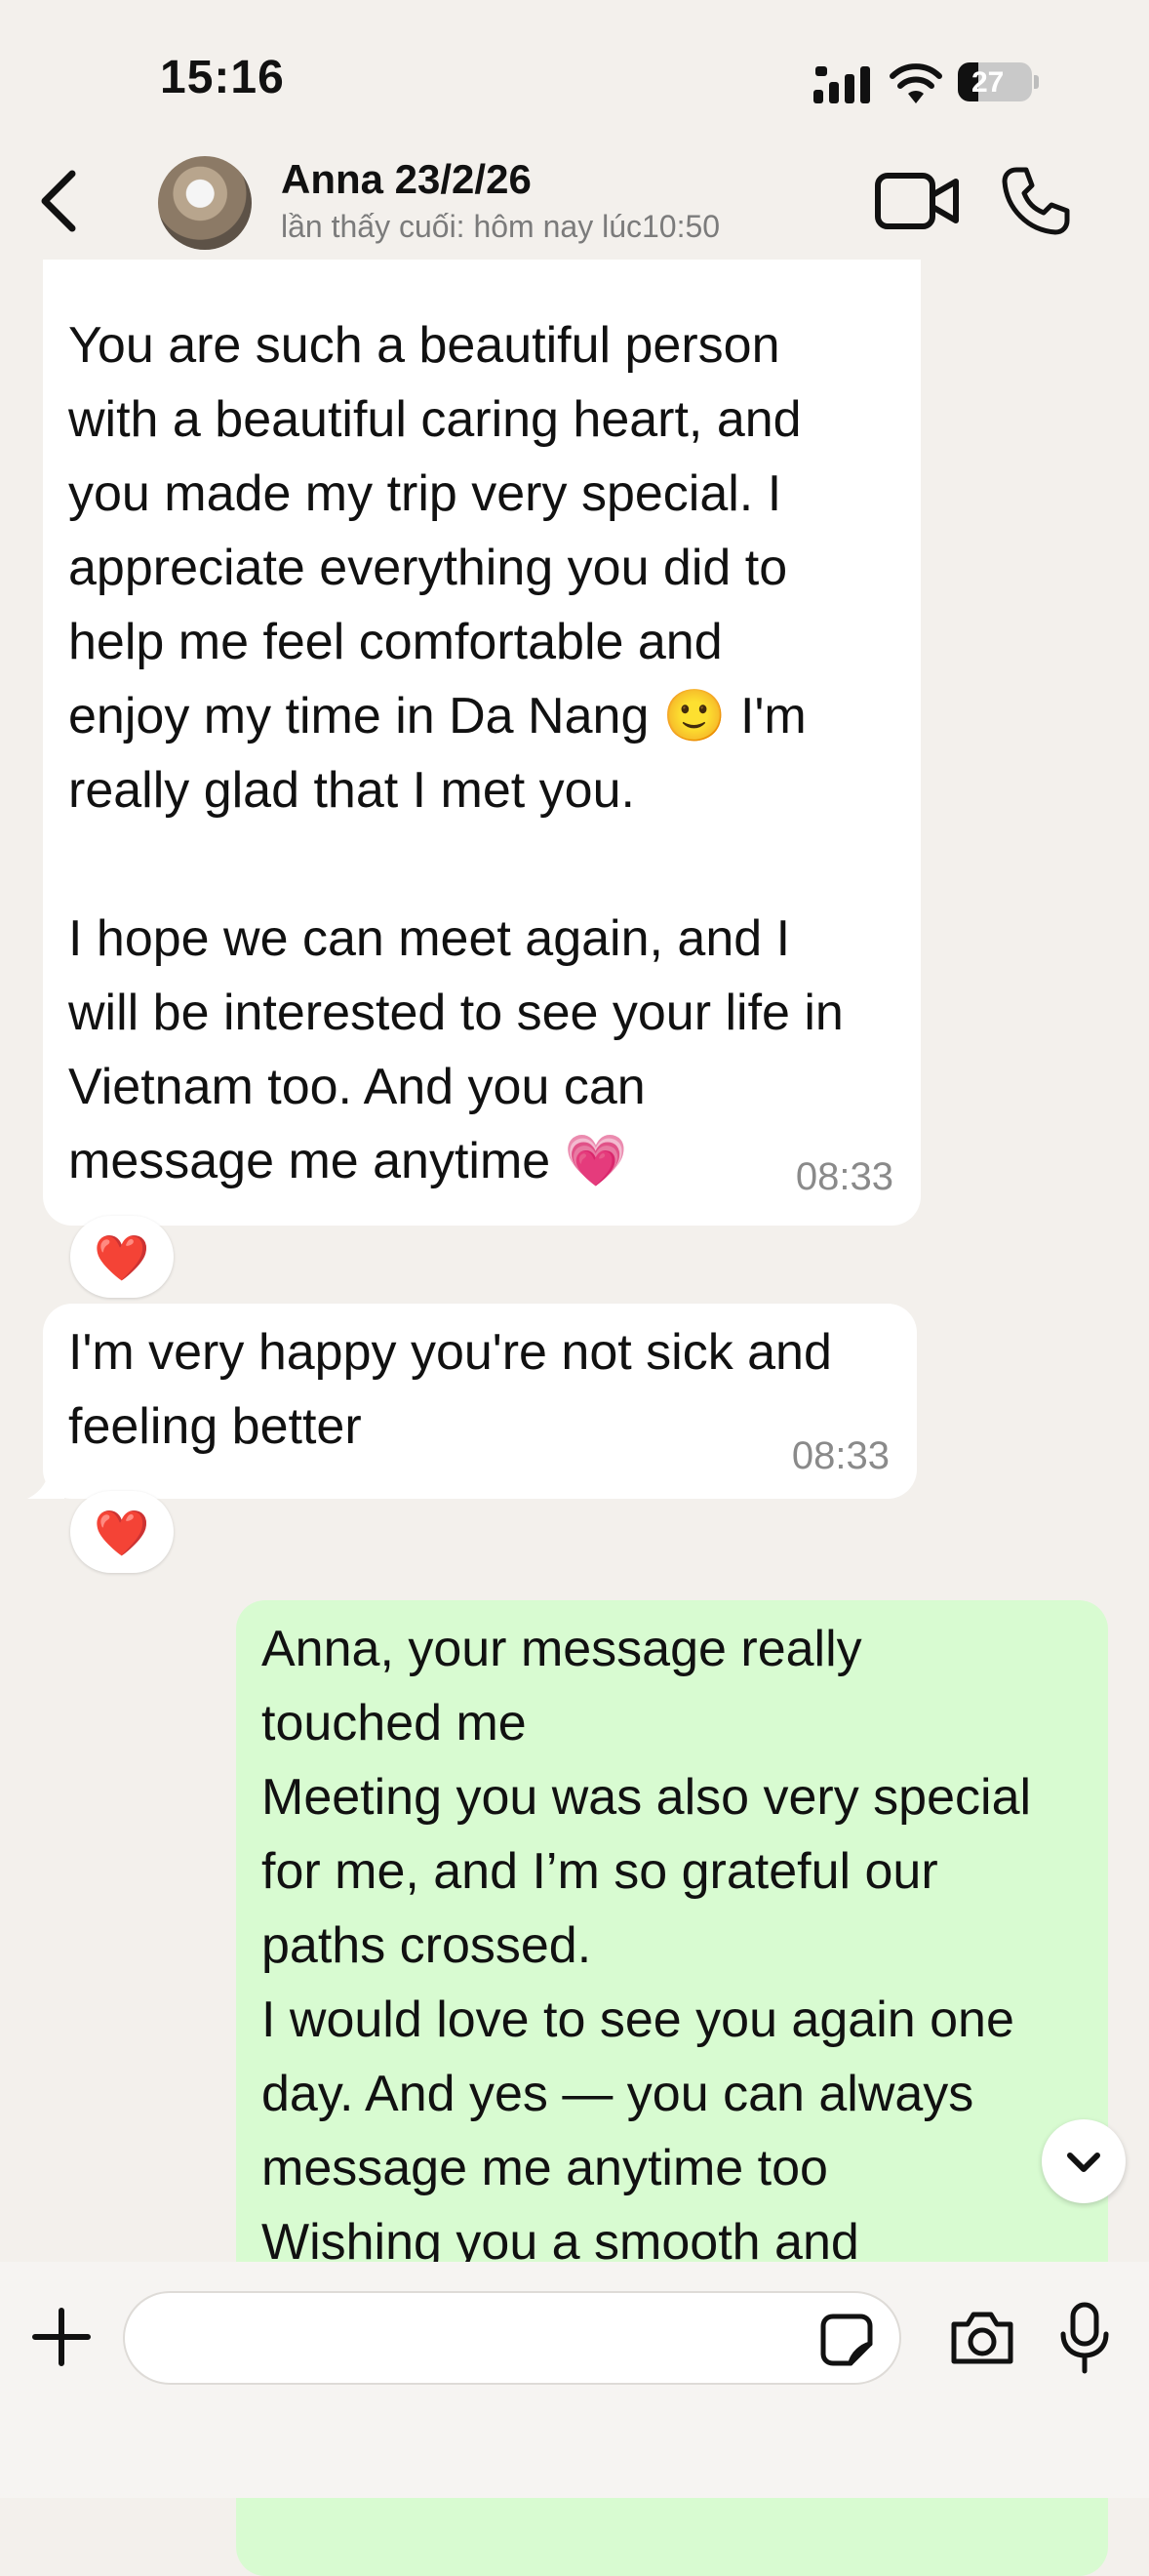  What do you see at coordinates (917, 201) in the screenshot?
I see `video-camera-icon` at bounding box center [917, 201].